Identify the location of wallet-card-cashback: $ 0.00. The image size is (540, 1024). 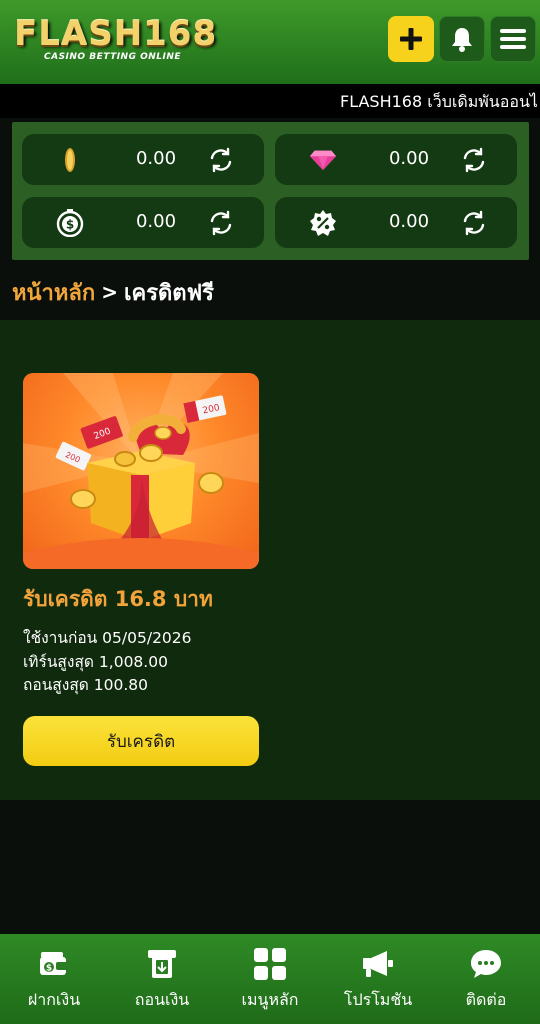
(143, 222).